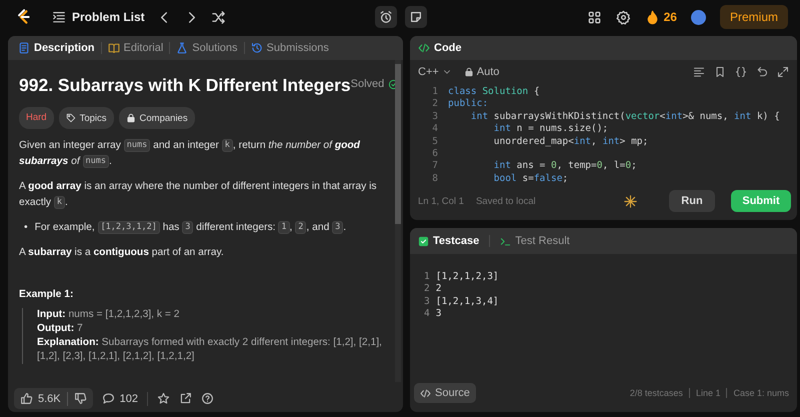 This screenshot has width=800, height=417. Describe the element at coordinates (506, 241) in the screenshot. I see `terminal-icon` at that location.